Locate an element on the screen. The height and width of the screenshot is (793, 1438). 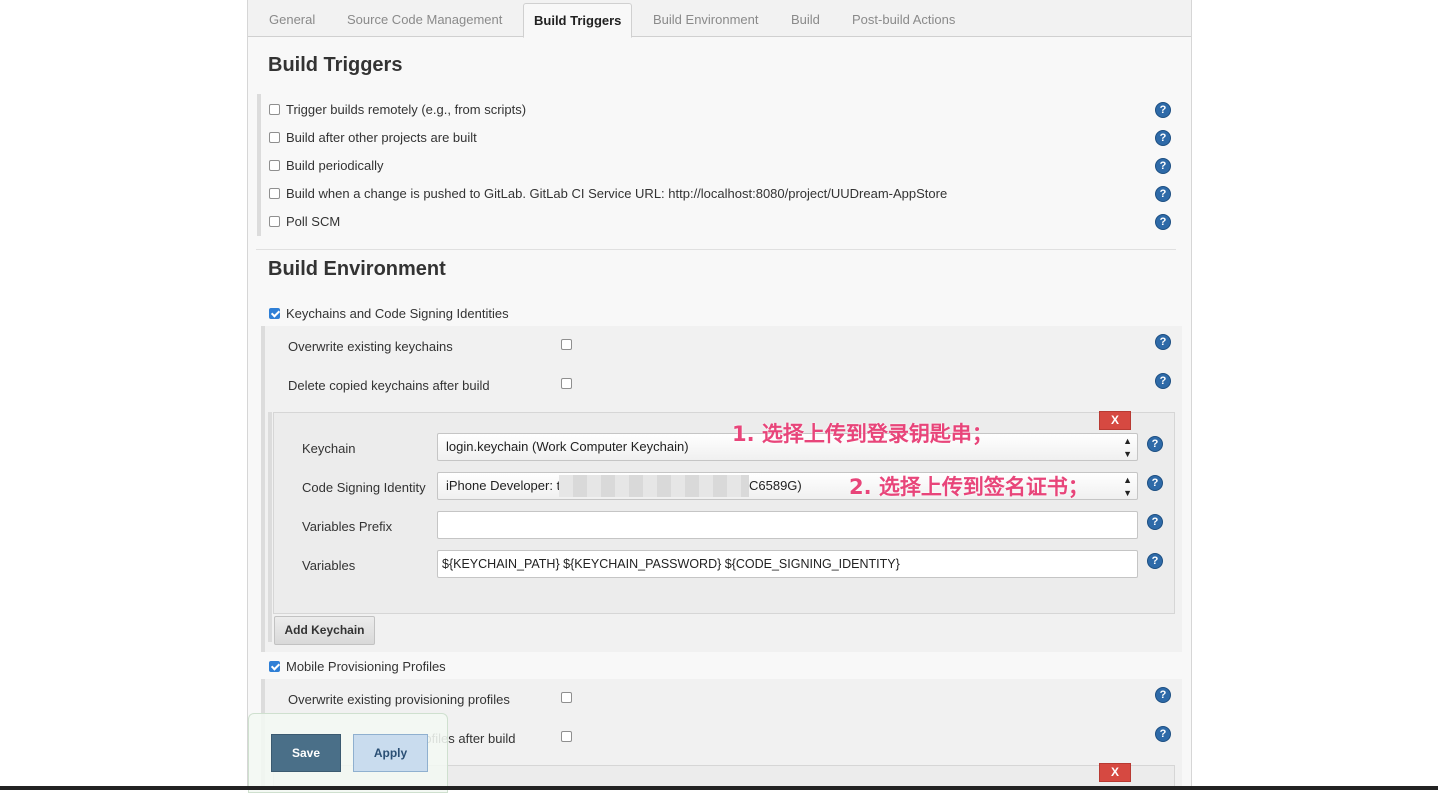
build-periodically-option: Build periodically is located at coordinates (326, 165).